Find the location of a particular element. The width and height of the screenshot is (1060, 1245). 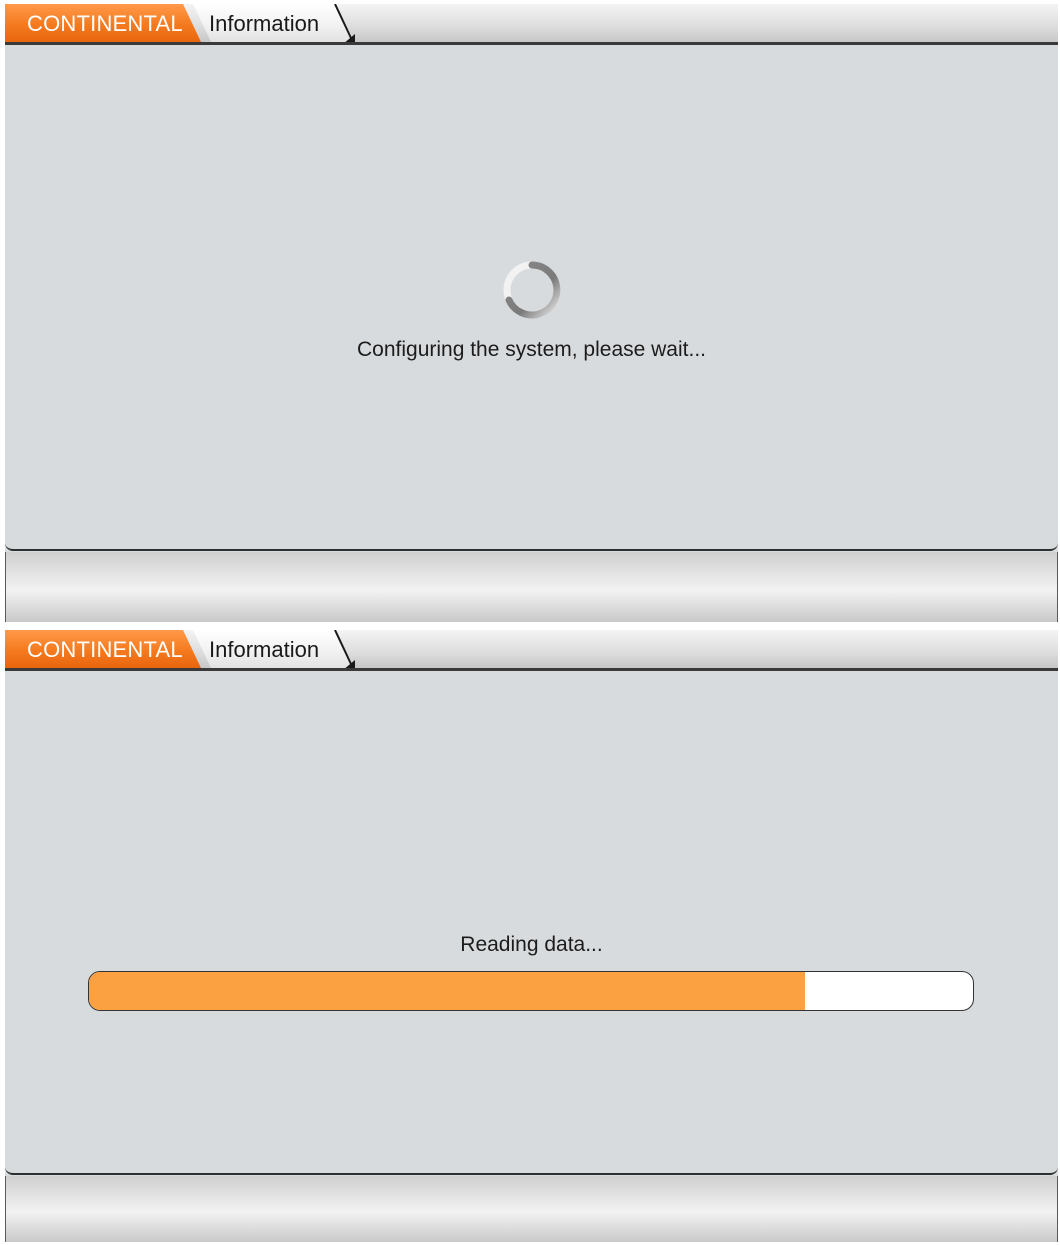

progress-bar-fill is located at coordinates (447, 991).